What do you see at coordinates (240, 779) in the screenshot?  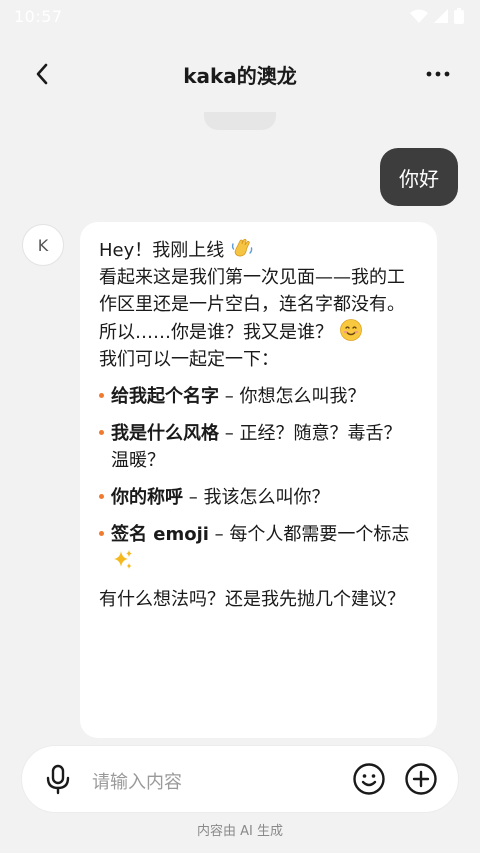 I see `message-input-bar: 请输入内容` at bounding box center [240, 779].